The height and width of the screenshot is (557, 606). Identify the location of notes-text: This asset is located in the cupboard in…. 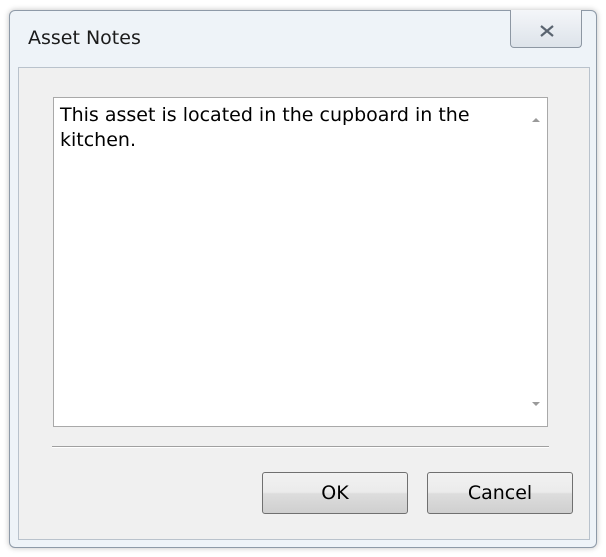
(290, 128).